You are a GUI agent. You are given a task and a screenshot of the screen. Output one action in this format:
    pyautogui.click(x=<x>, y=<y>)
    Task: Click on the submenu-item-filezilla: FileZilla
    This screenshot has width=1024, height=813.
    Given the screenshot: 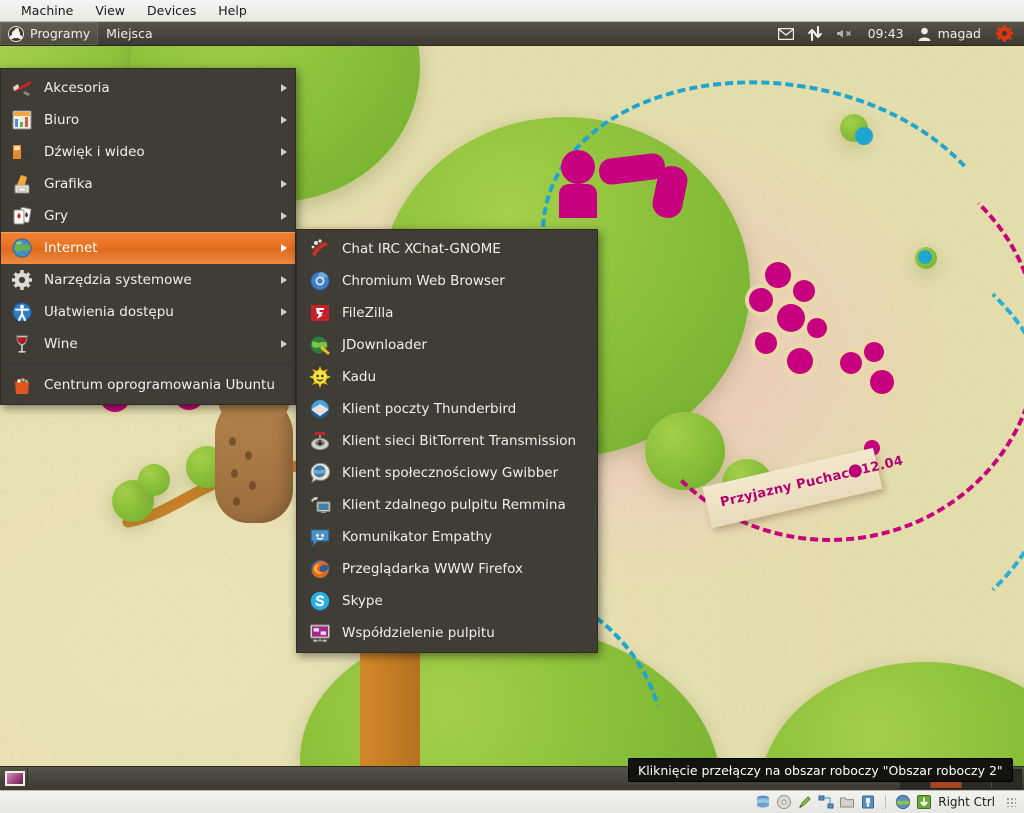 What is the action you would take?
    pyautogui.click(x=447, y=313)
    